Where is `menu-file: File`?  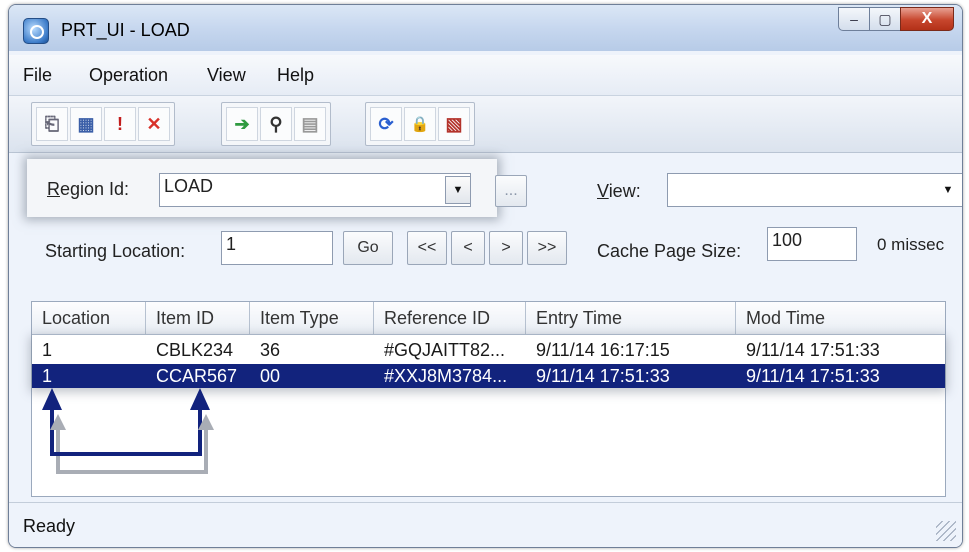
menu-file: File is located at coordinates (37, 75).